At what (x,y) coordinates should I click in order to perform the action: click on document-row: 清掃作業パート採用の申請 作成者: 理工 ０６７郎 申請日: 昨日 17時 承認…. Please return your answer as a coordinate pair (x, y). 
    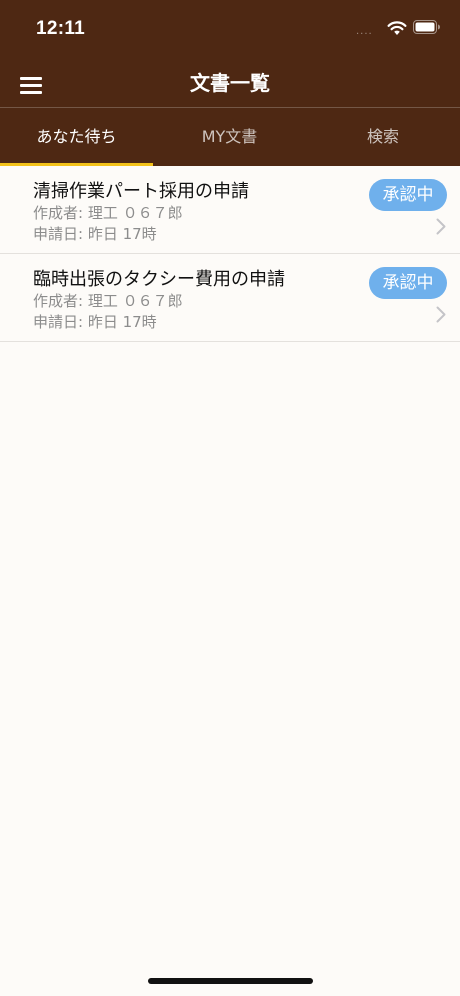
    Looking at the image, I should click on (230, 210).